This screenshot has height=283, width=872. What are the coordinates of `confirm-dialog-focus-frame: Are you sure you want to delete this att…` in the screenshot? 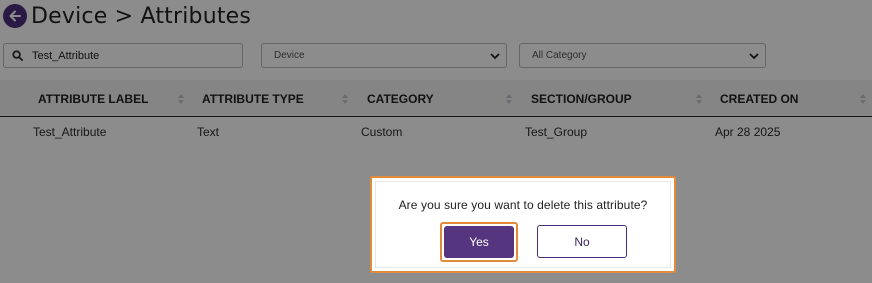 It's located at (523, 224).